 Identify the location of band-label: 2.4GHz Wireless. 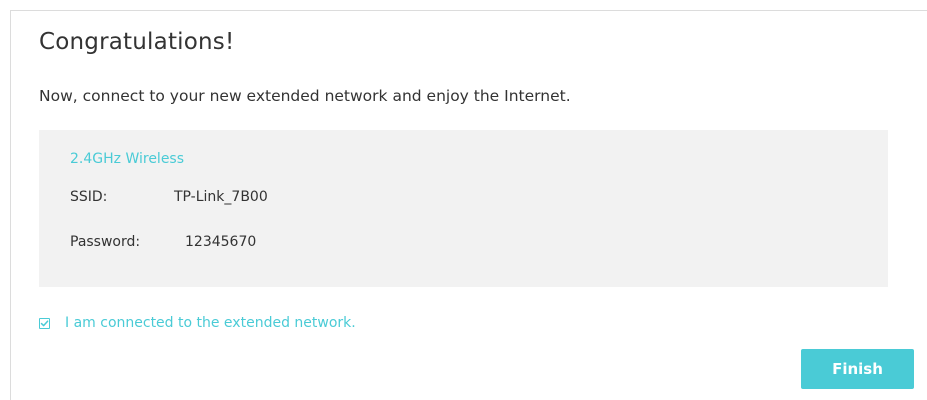
(127, 159).